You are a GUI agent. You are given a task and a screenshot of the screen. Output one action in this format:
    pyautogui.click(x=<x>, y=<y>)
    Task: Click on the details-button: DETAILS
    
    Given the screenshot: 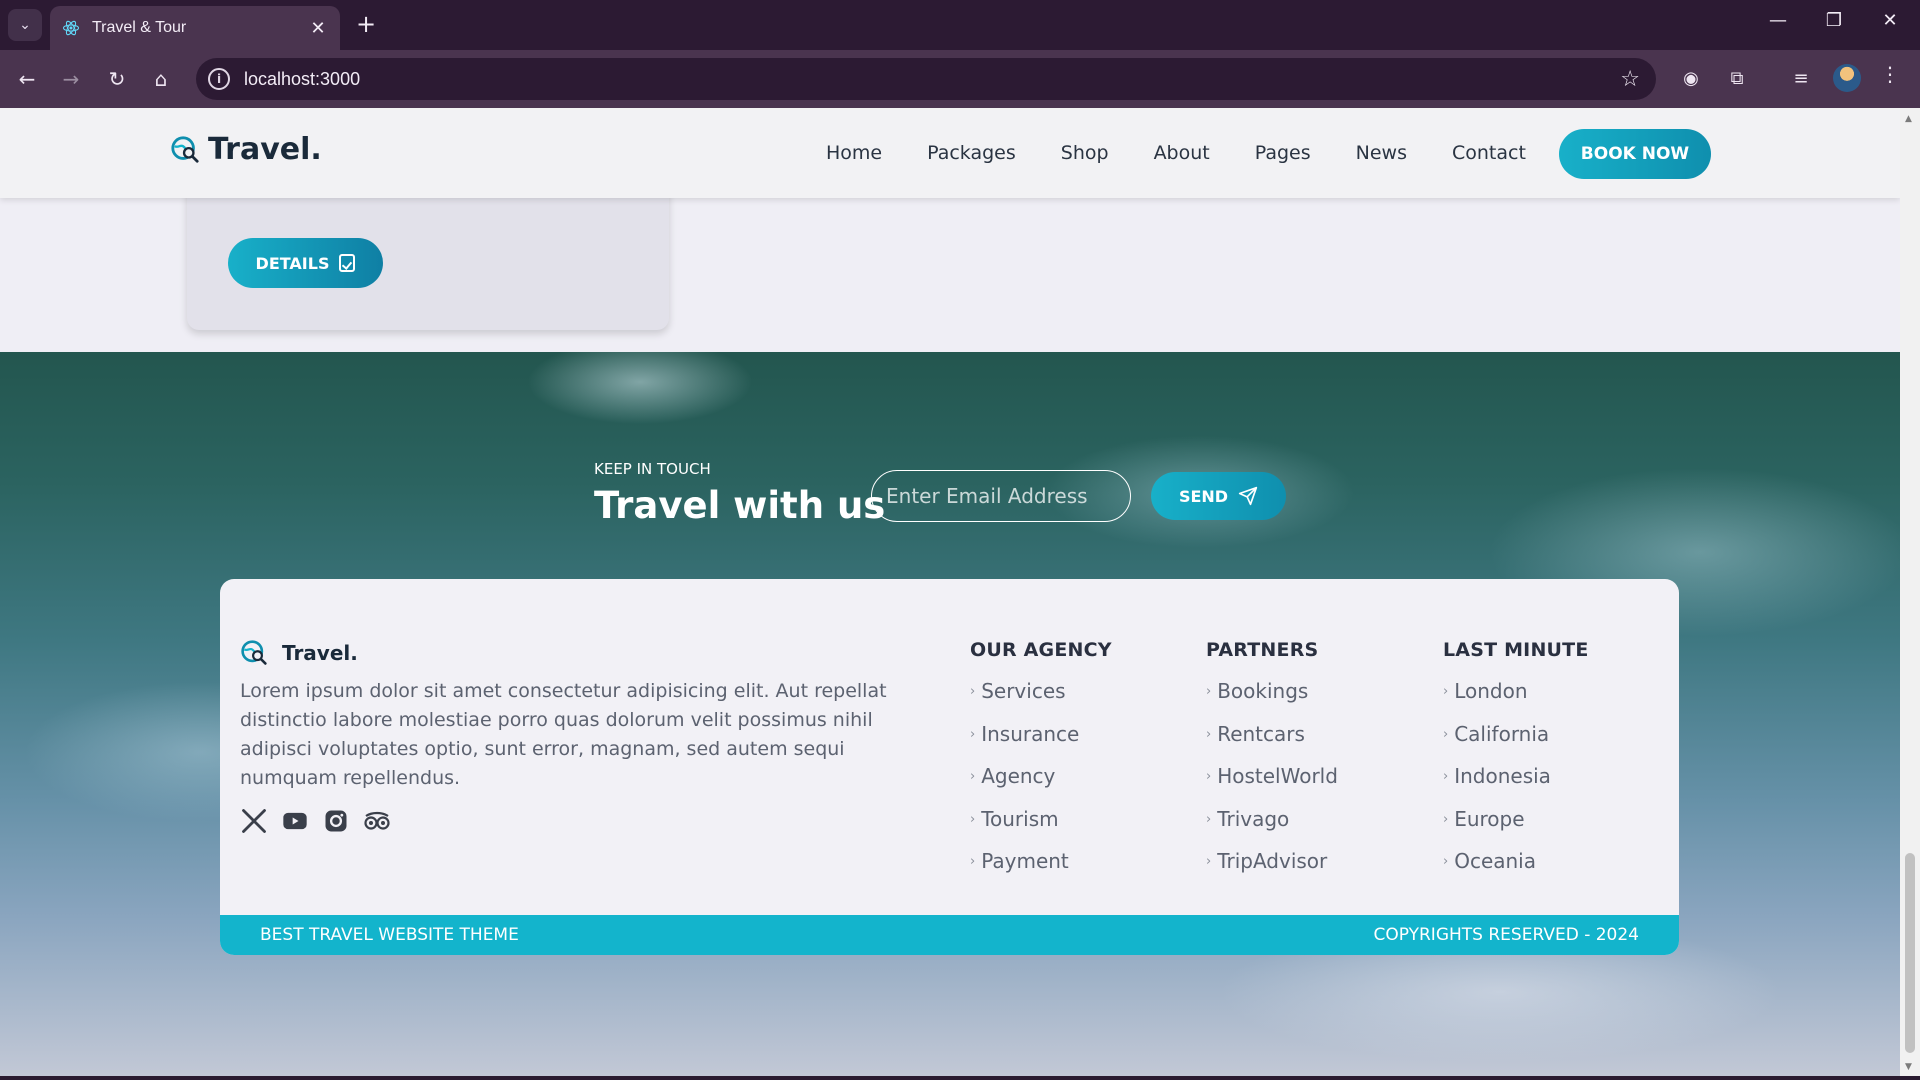 What is the action you would take?
    pyautogui.click(x=305, y=263)
    